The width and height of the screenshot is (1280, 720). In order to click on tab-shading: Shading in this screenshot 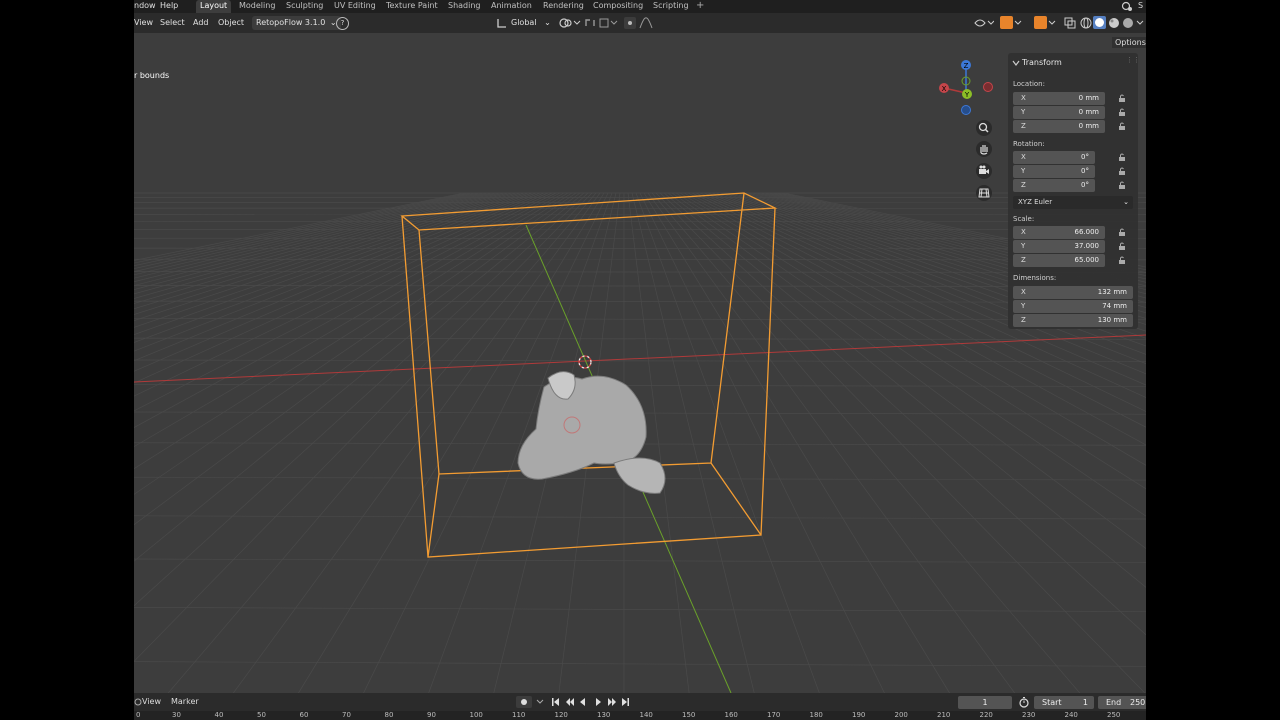, I will do `click(464, 6)`.